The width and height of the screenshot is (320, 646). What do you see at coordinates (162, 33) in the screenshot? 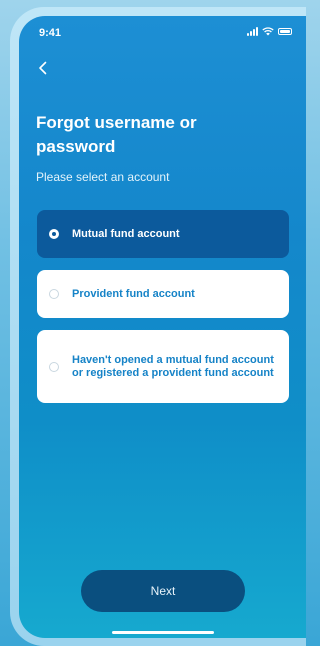
I see `status-bar: 9:41` at bounding box center [162, 33].